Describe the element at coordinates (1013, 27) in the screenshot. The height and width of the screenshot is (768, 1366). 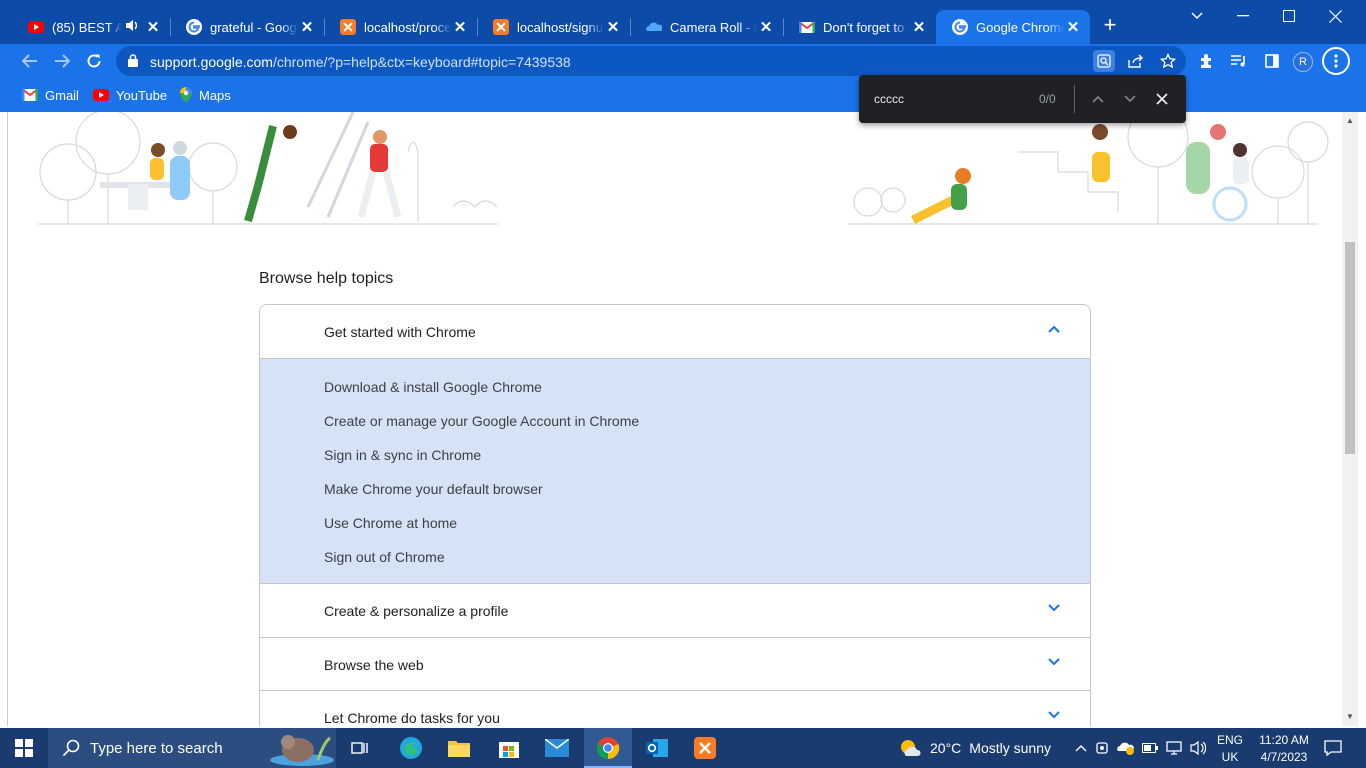
I see `tab-chrome-help: Google Chrome Help ✕` at that location.